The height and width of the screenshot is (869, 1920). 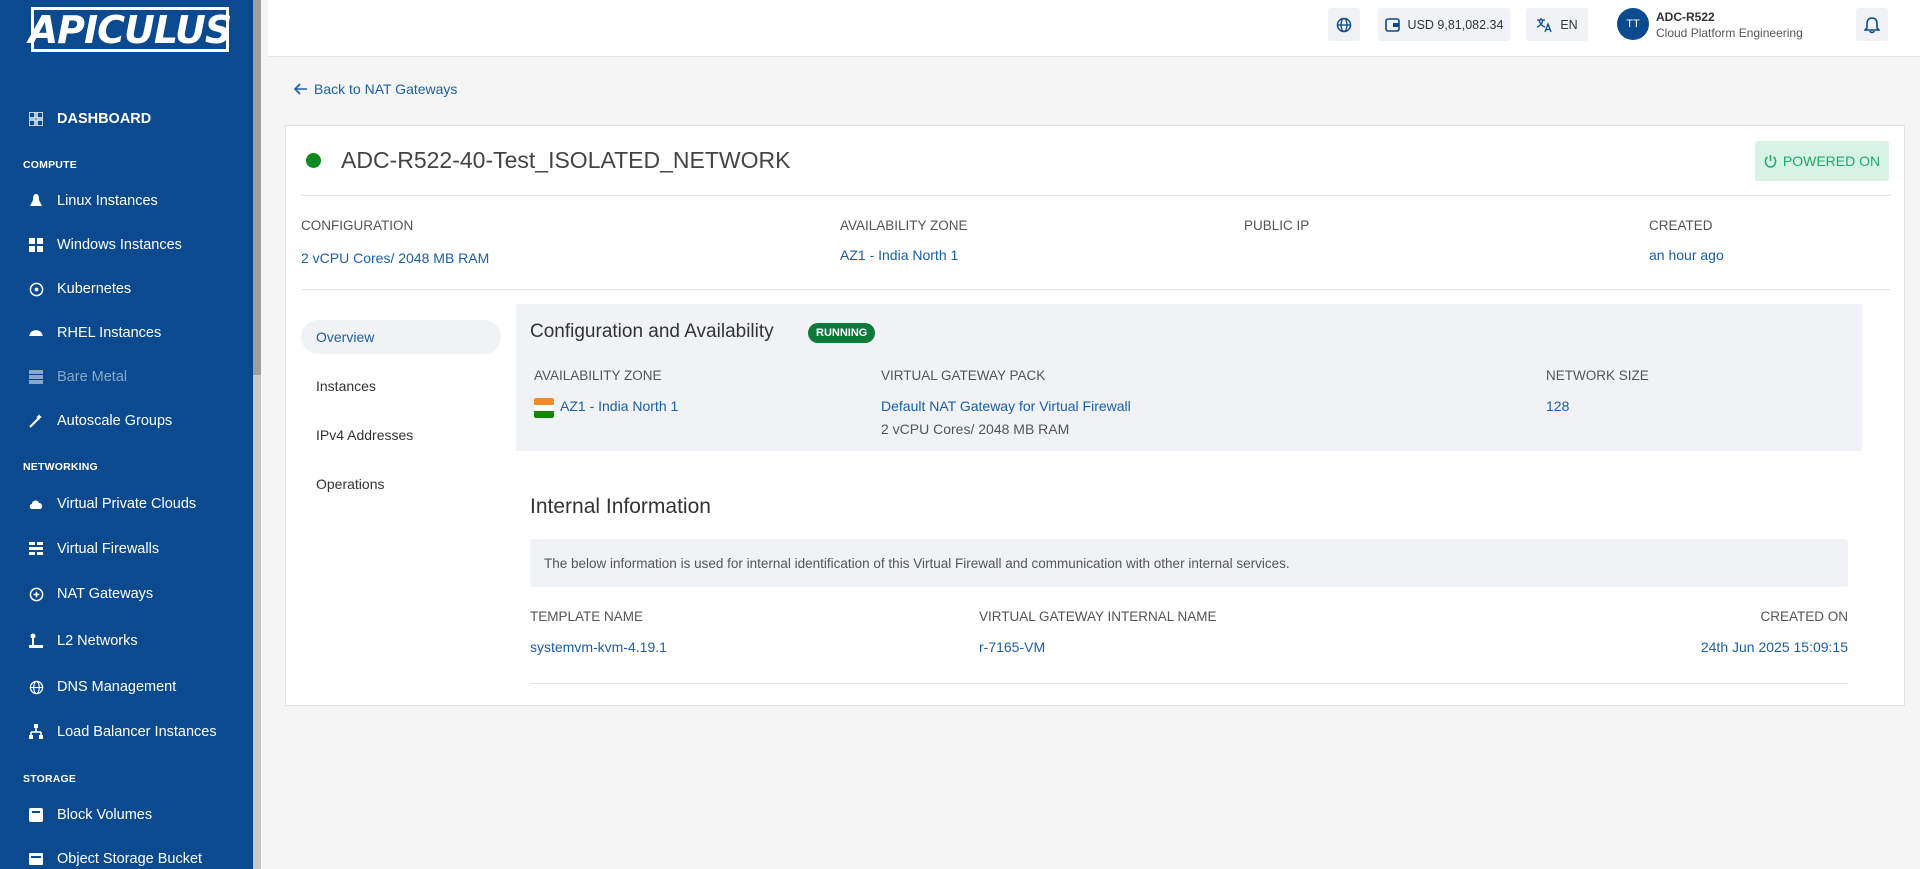 What do you see at coordinates (975, 429) in the screenshot?
I see `gateway-pack-spec: 2 vCPU Cores/ 2048 MB RAM` at bounding box center [975, 429].